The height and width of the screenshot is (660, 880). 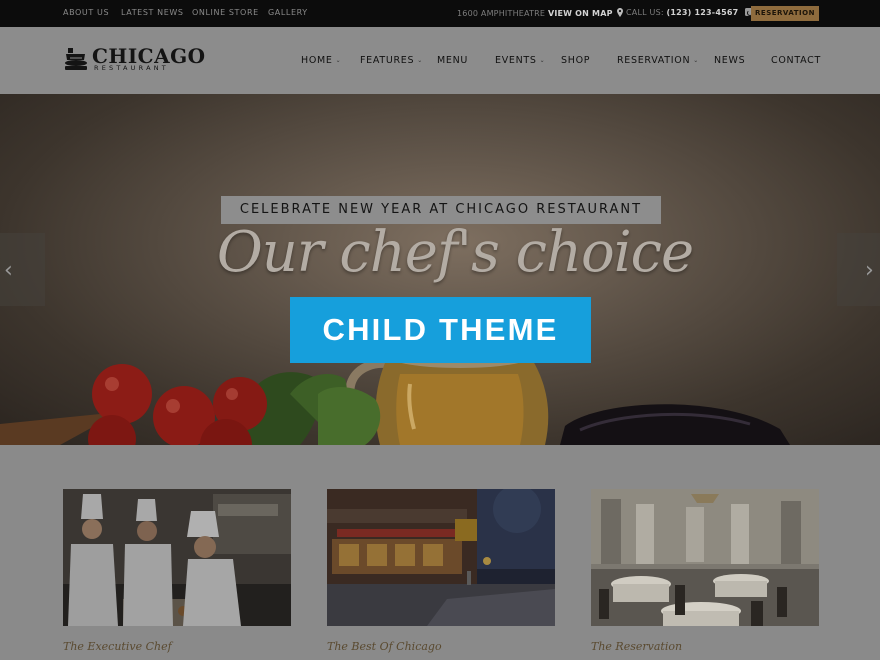 I want to click on address-text: 1600 AMPHITHEATRE, so click(x=501, y=13).